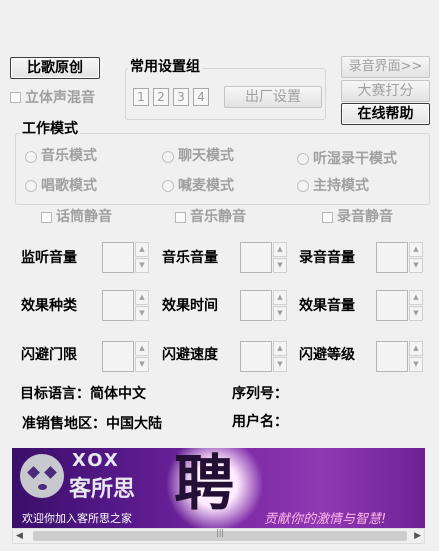 Image resolution: width=439 pixels, height=551 pixels. What do you see at coordinates (416, 305) in the screenshot?
I see `effect-volume-spinner: ▲ ▼` at bounding box center [416, 305].